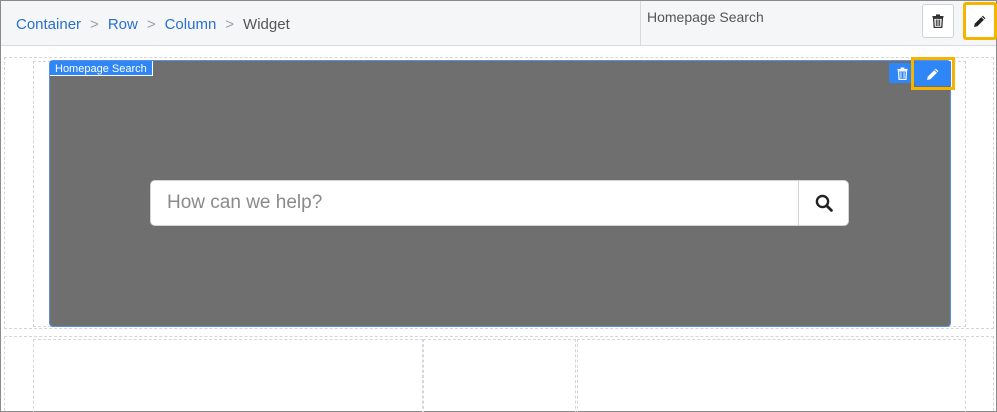 This screenshot has height=412, width=997. I want to click on breadcrumb-current: Widget, so click(266, 24).